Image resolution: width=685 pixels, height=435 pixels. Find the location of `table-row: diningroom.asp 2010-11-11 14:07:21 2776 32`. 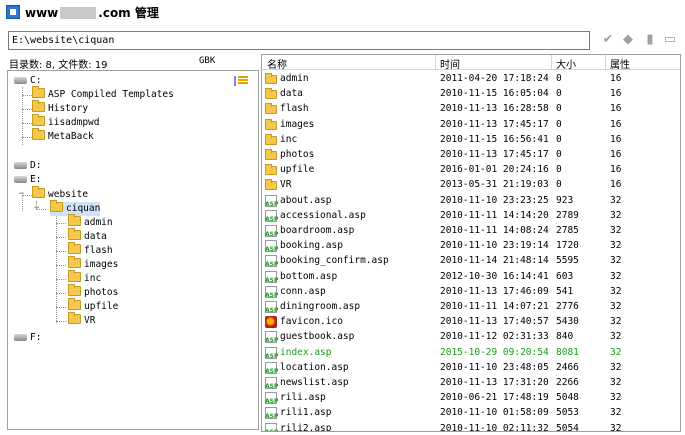

table-row: diningroom.asp 2010-11-11 14:07:21 2776 32 is located at coordinates (471, 306).